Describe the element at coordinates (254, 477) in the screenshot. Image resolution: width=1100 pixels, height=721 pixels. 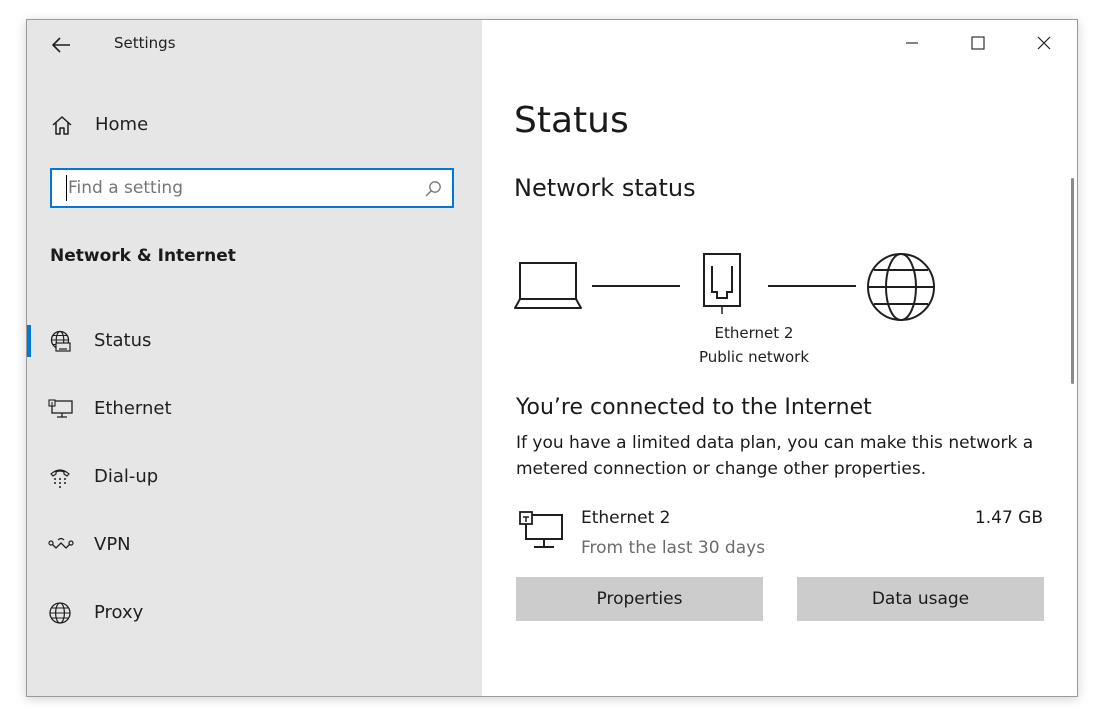
I see `sidebar-item-dial-up: Dial-up` at that location.